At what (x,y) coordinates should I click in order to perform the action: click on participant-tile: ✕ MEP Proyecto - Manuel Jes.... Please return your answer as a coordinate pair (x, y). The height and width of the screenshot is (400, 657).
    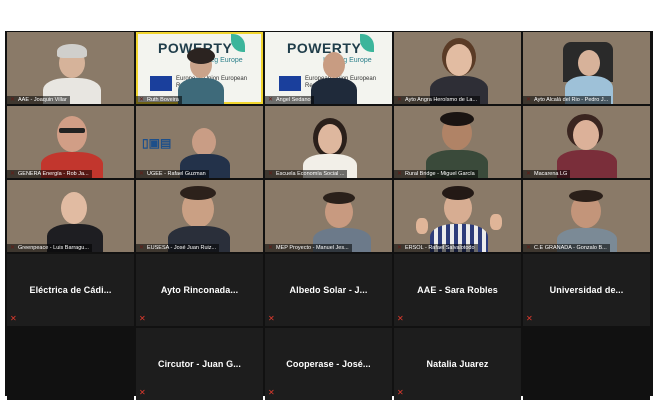
    Looking at the image, I should click on (328, 216).